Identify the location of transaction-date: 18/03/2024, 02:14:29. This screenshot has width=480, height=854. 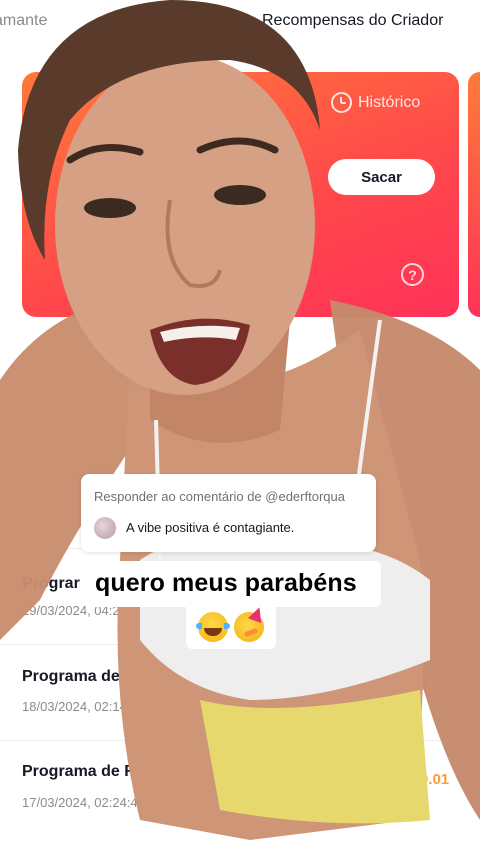
(83, 706).